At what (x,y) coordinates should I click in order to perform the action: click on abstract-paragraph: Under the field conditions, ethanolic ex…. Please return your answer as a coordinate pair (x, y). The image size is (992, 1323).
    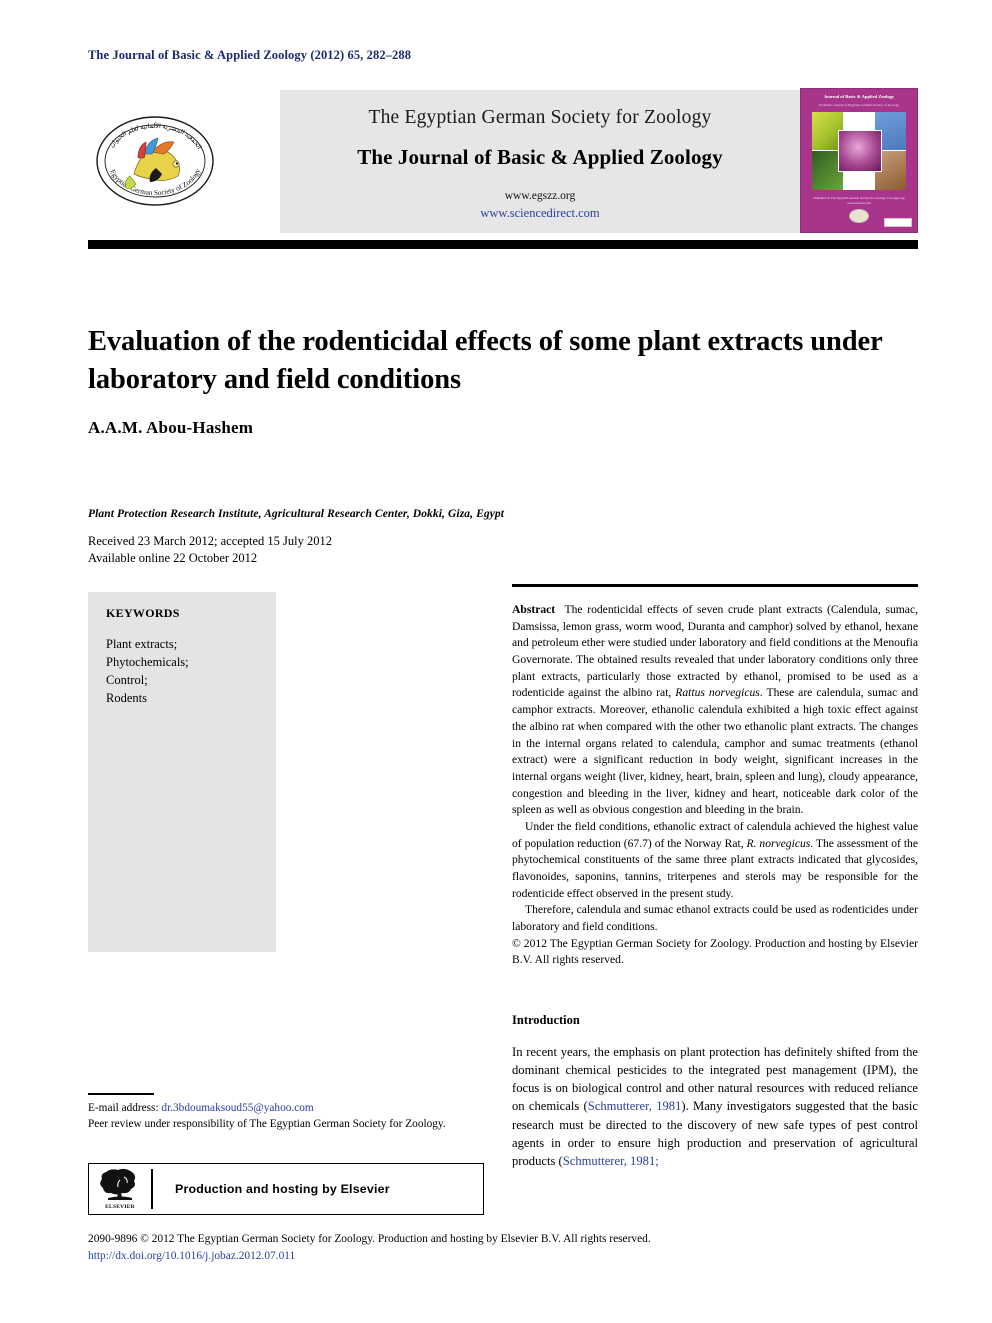
    Looking at the image, I should click on (715, 860).